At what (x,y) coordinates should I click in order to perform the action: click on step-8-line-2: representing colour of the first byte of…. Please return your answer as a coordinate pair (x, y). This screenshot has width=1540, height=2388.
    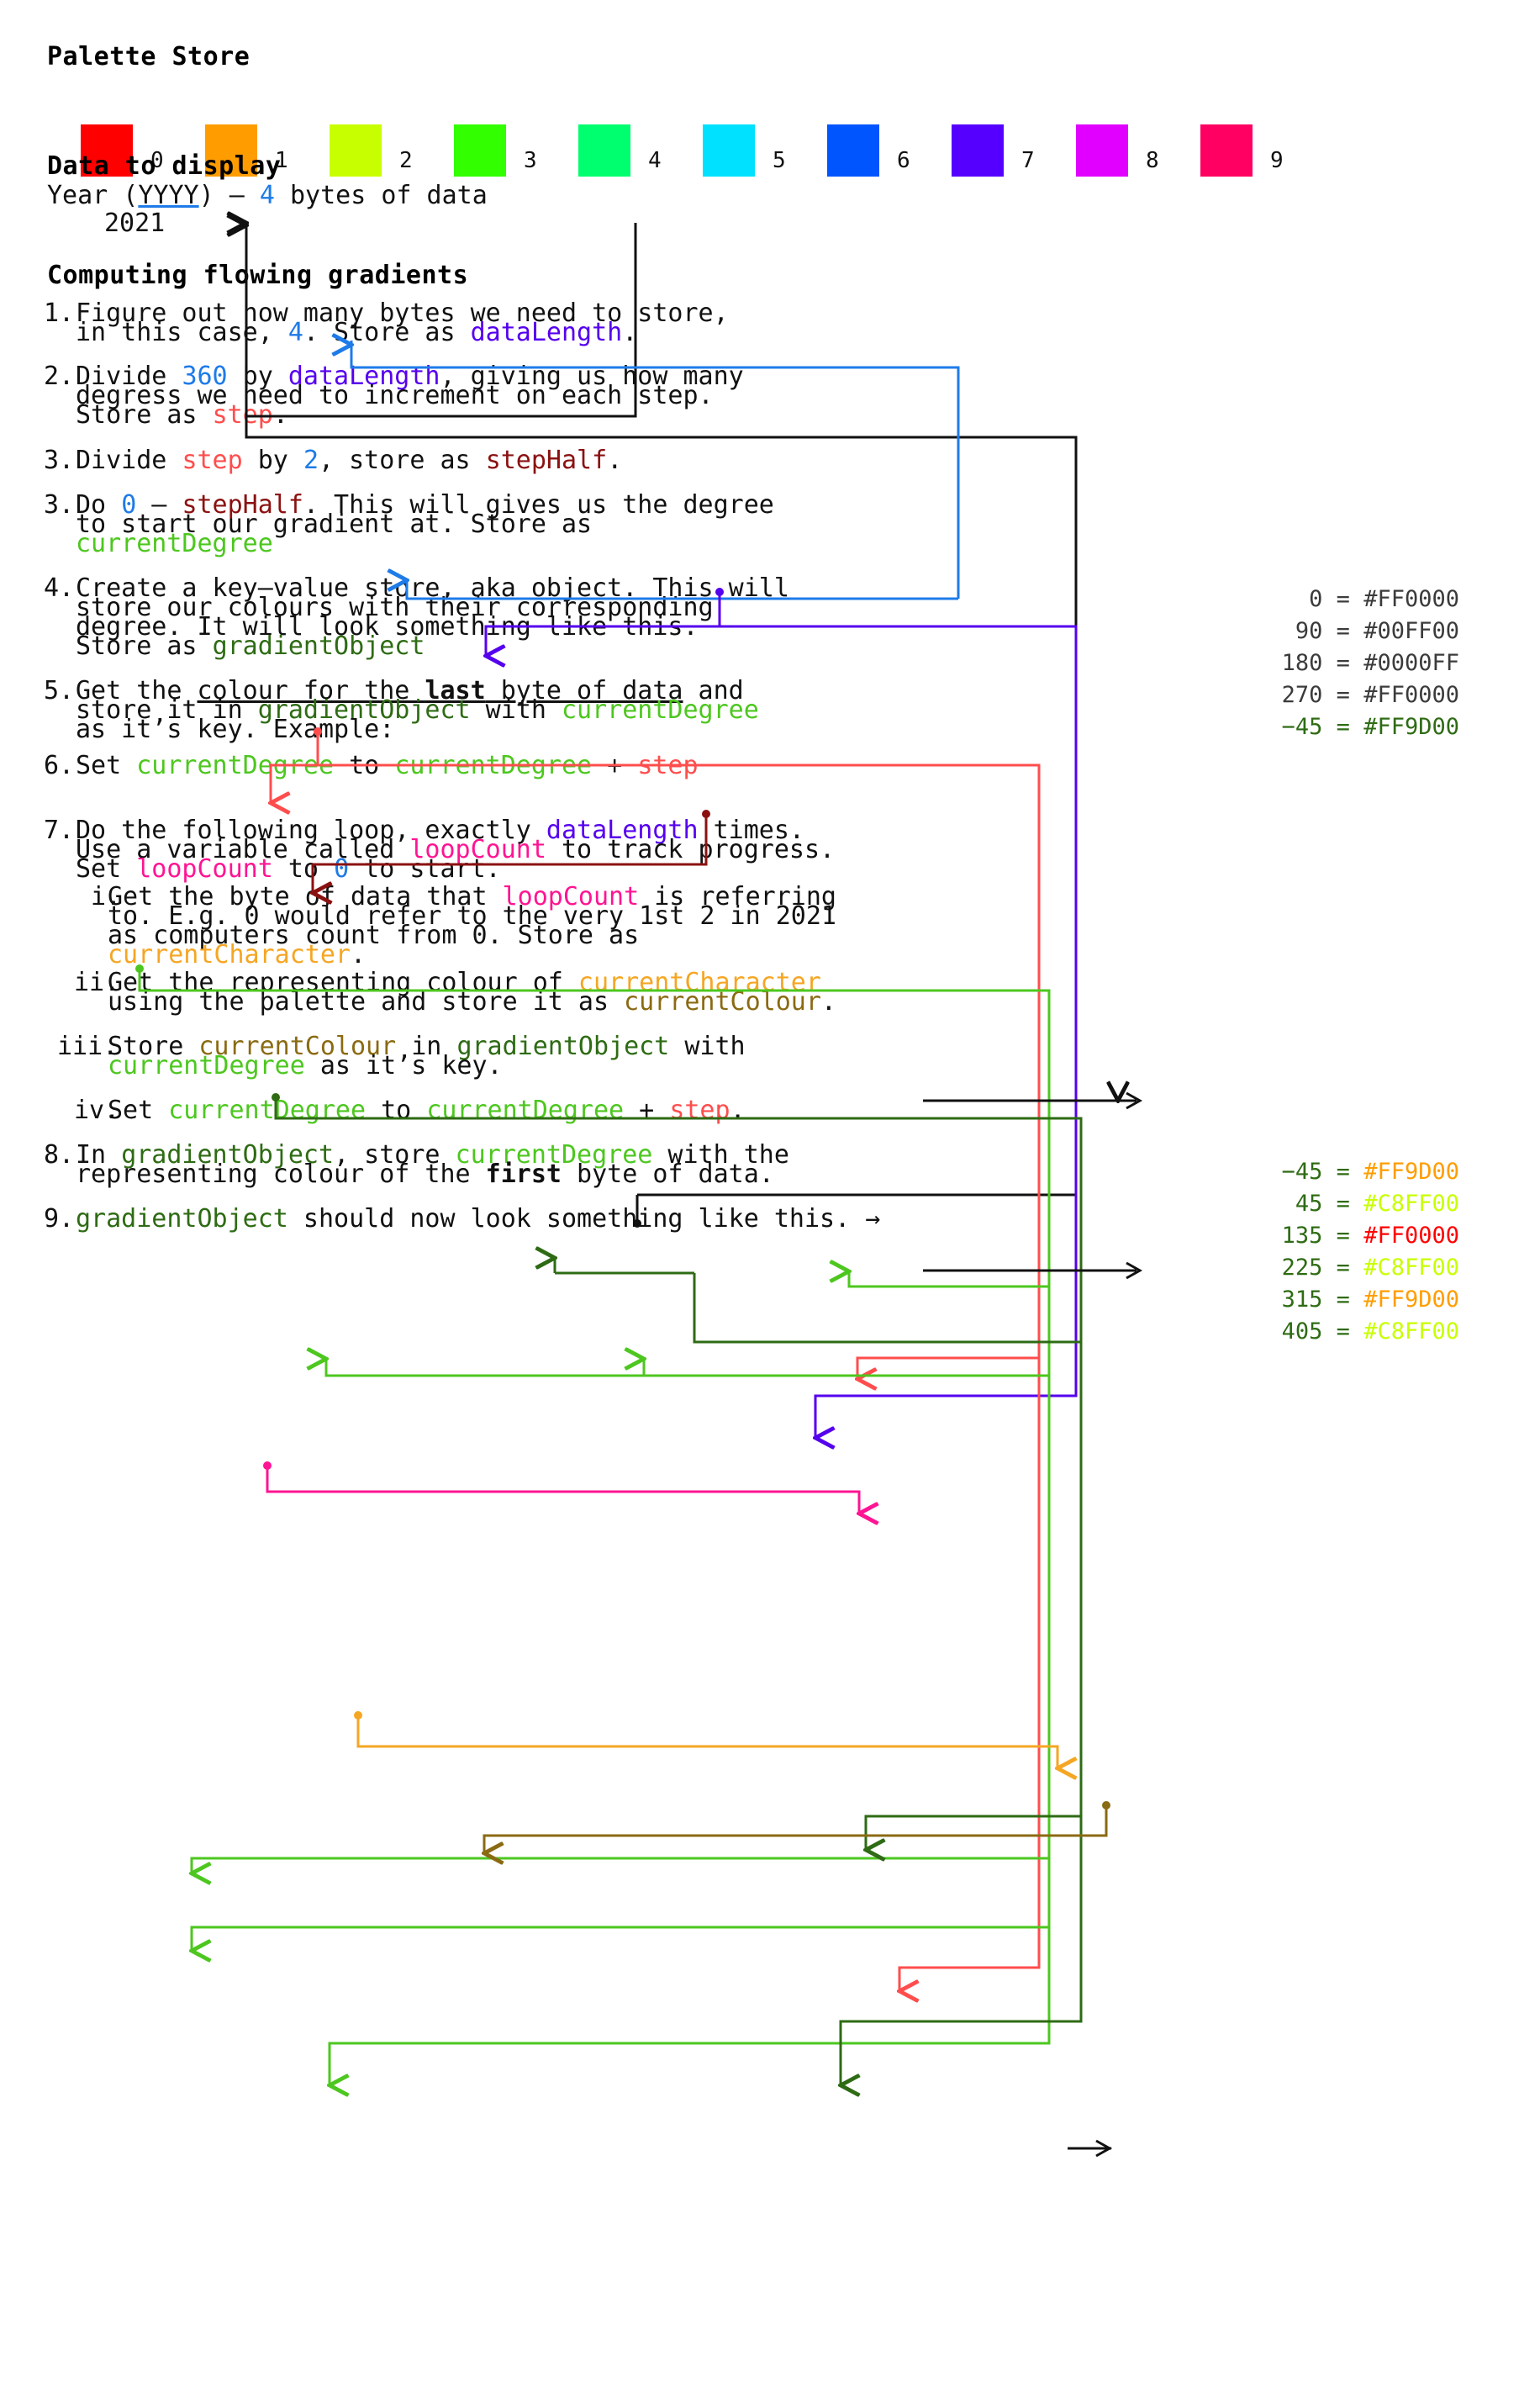
    Looking at the image, I should click on (425, 1174).